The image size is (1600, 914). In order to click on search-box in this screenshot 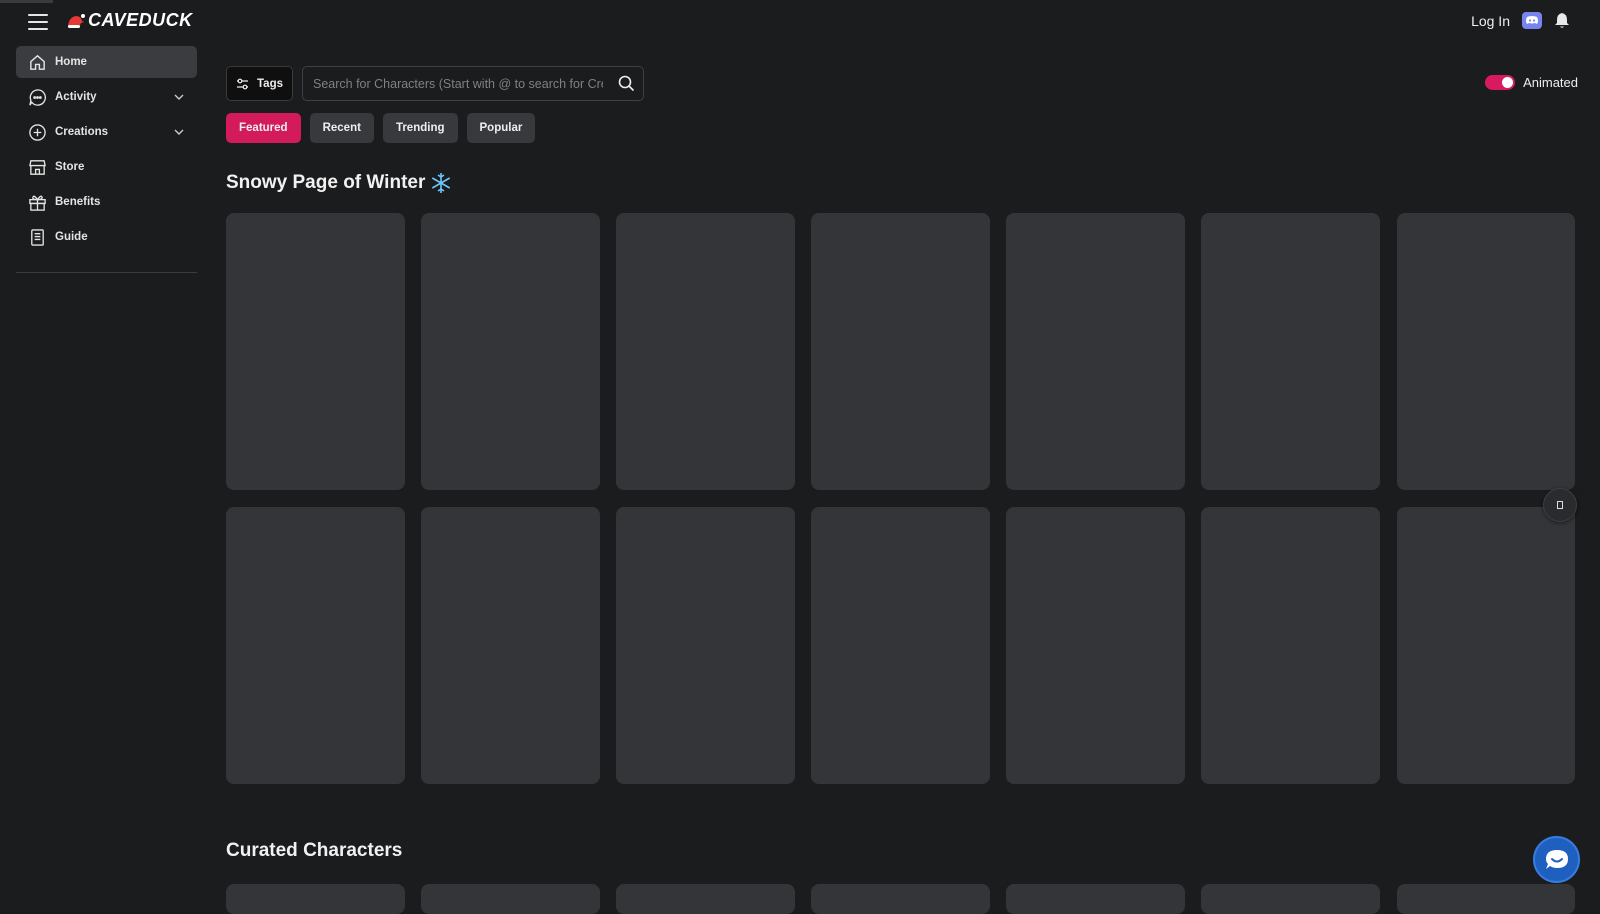, I will do `click(473, 83)`.